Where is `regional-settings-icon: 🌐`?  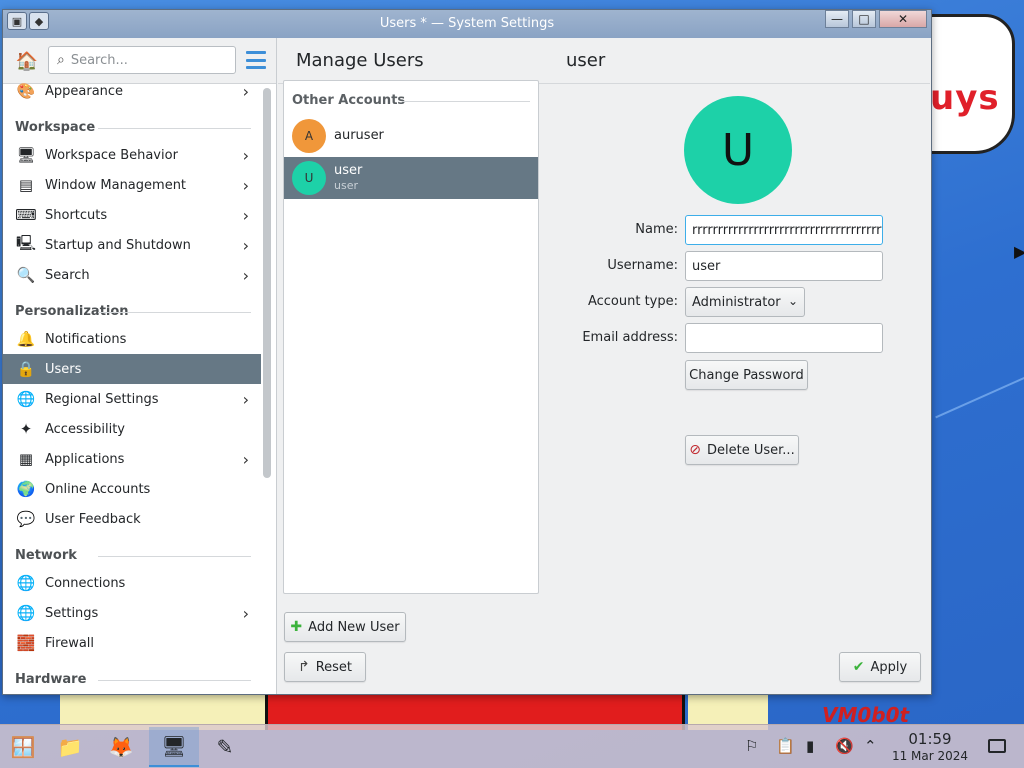 regional-settings-icon: 🌐 is located at coordinates (26, 399).